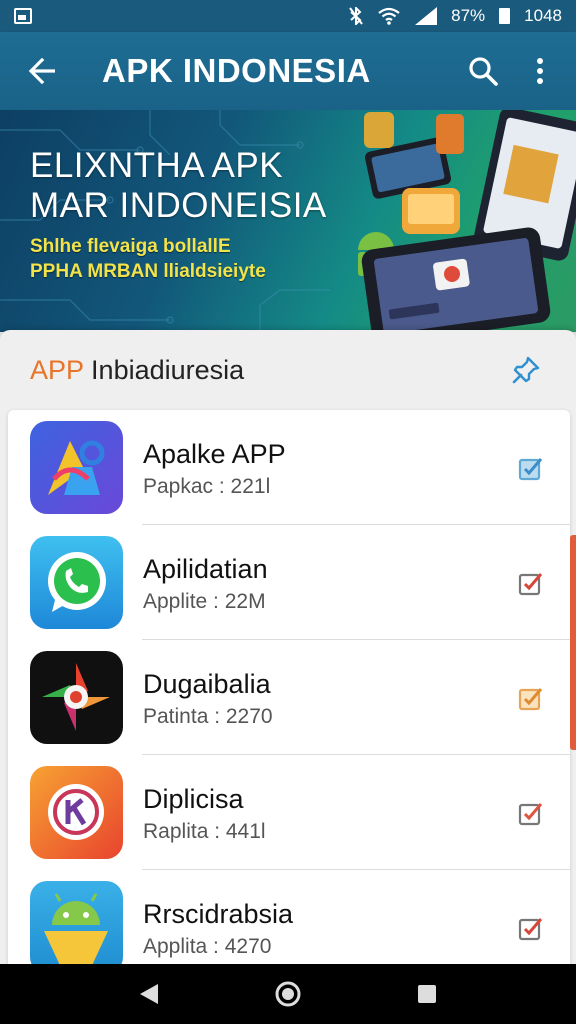  Describe the element at coordinates (157, 165) in the screenshot. I see `banner-headline-line1: ELIXNTHA APK` at that location.